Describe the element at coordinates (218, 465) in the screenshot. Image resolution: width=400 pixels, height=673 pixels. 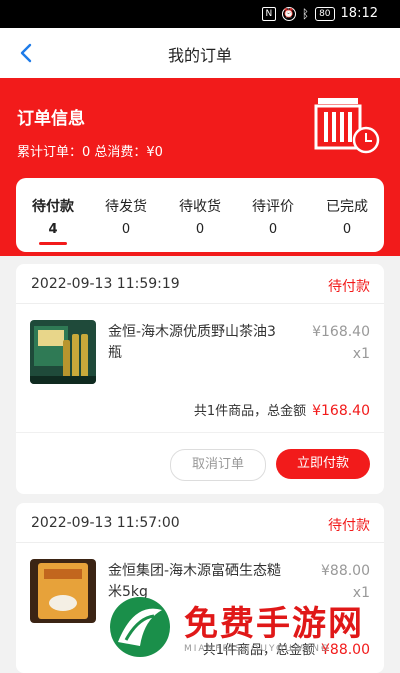
I see `cancel-order-button: 取消订单` at that location.